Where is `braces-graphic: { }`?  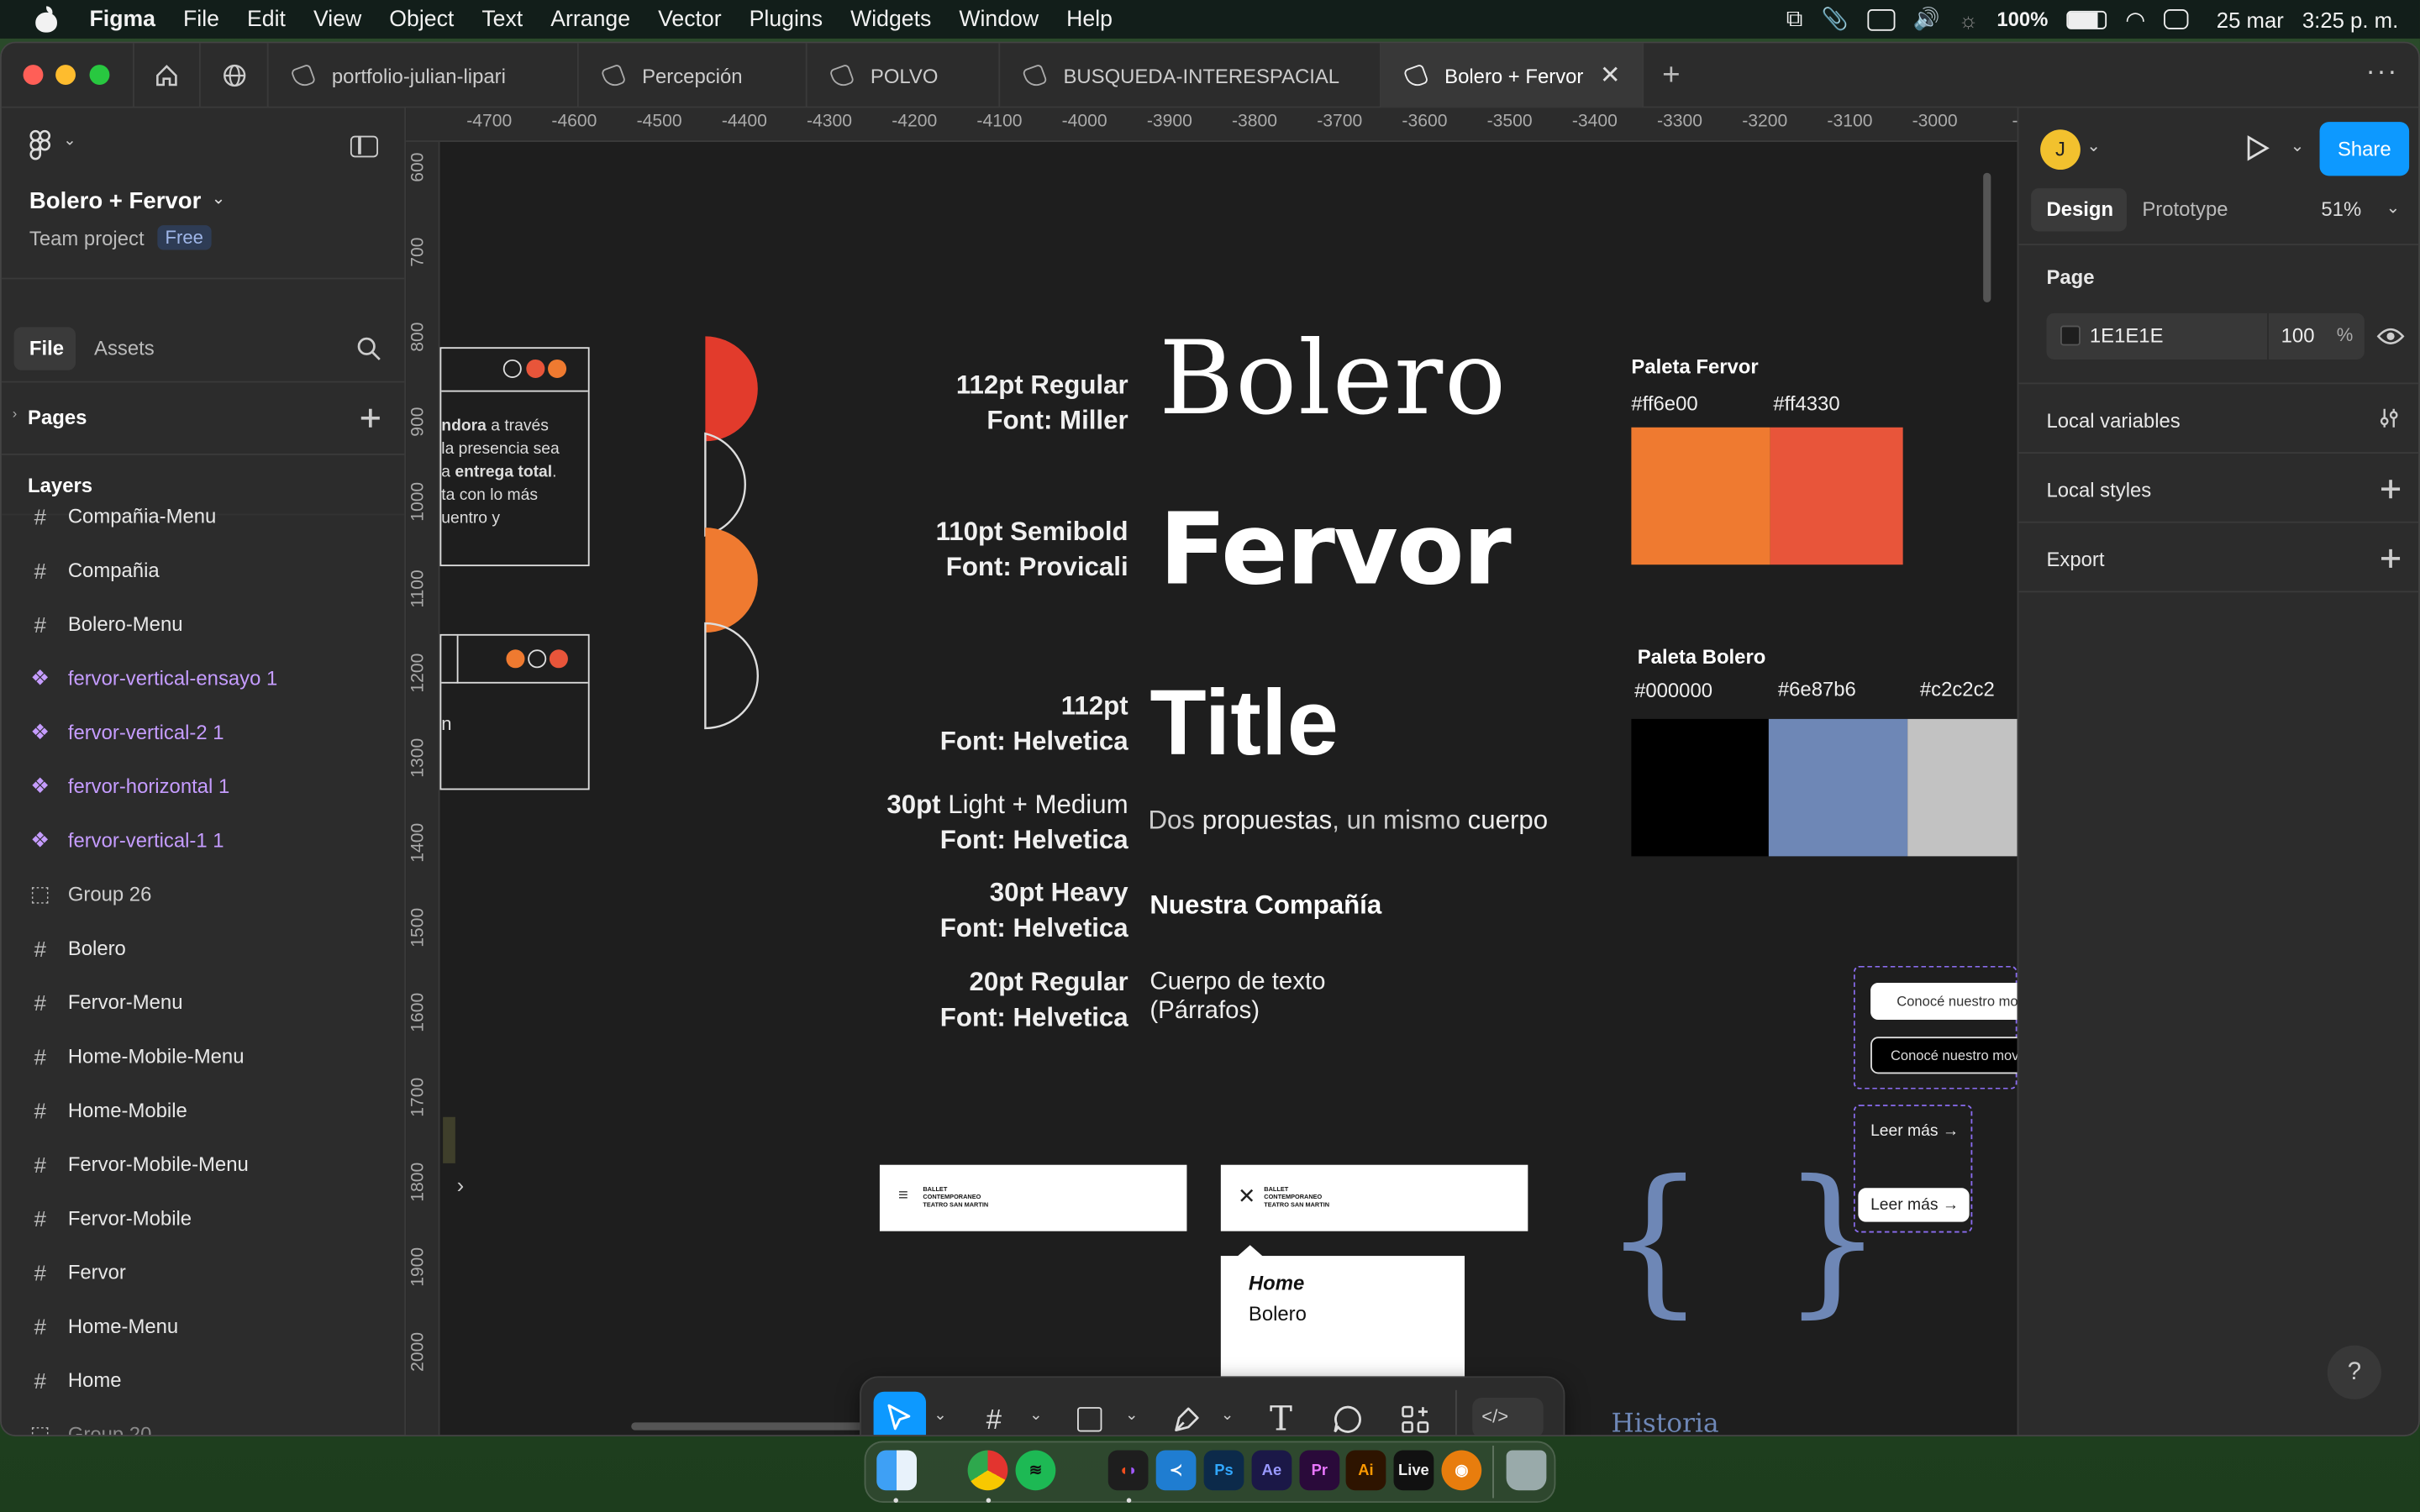
braces-graphic: { } is located at coordinates (1749, 1239).